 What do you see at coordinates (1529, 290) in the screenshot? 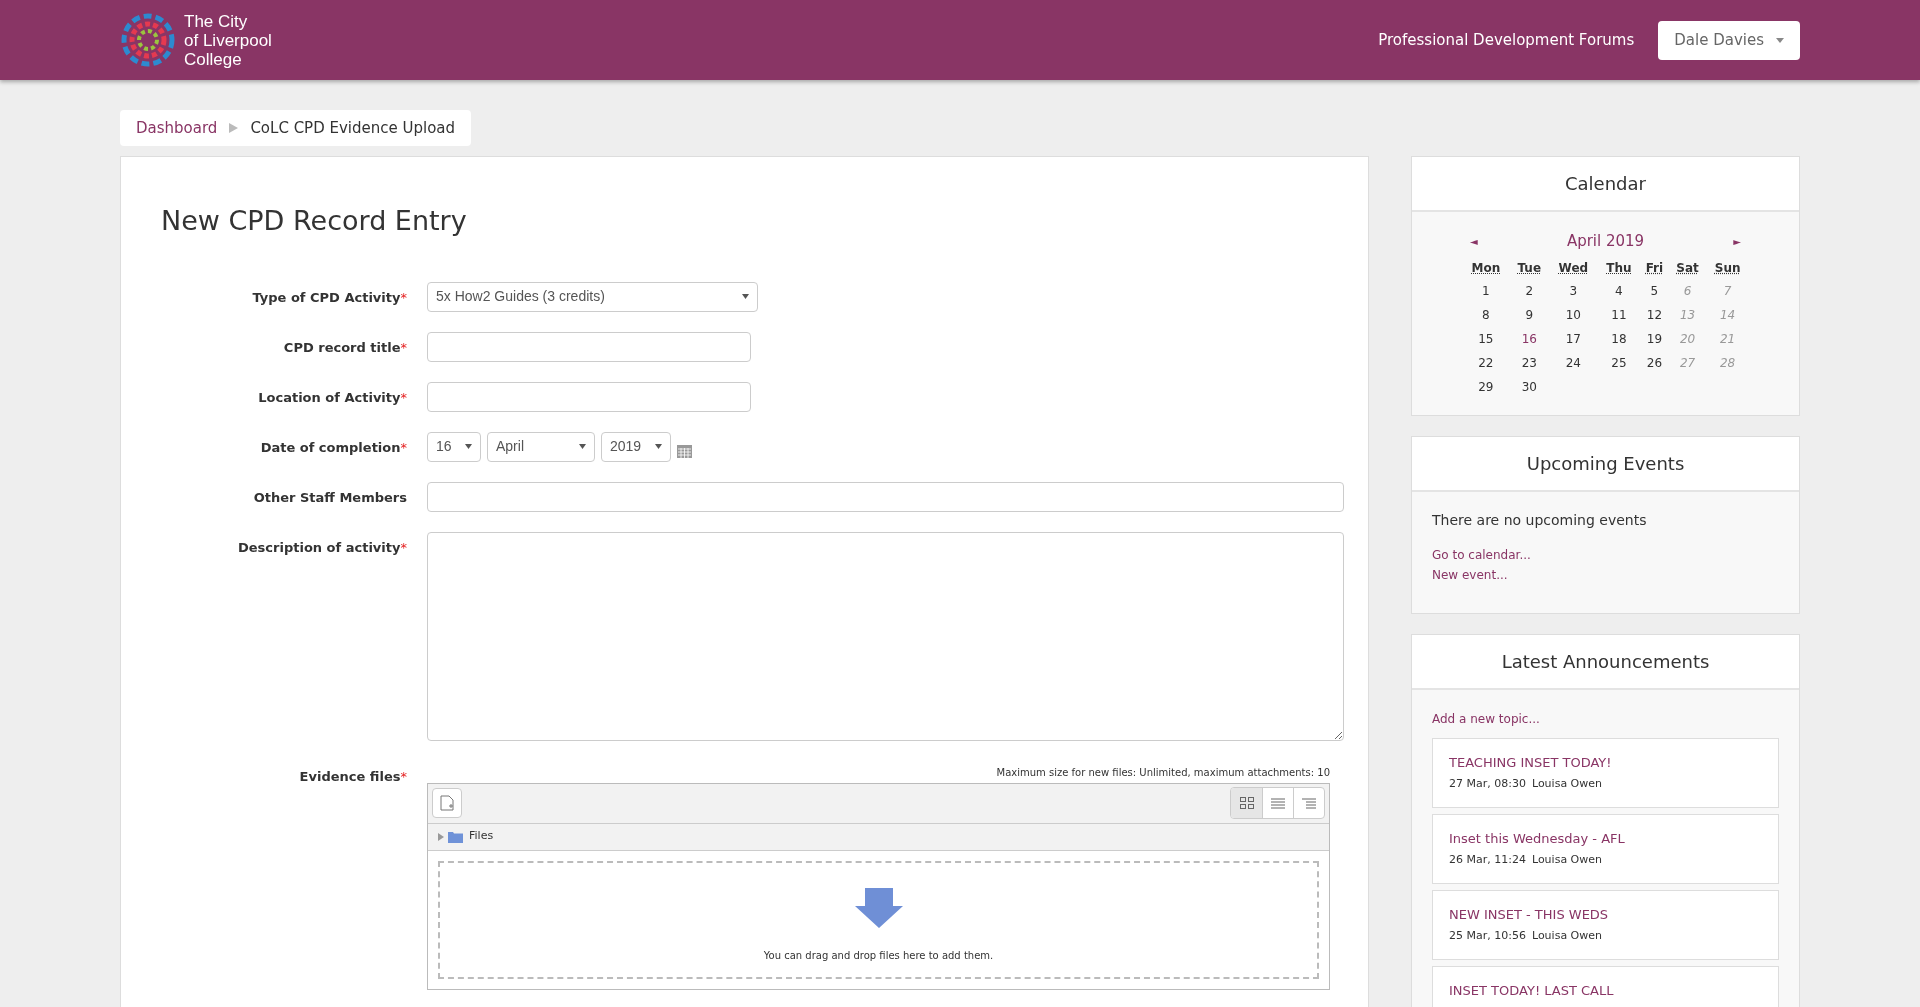
I see `calendar-day: 2` at bounding box center [1529, 290].